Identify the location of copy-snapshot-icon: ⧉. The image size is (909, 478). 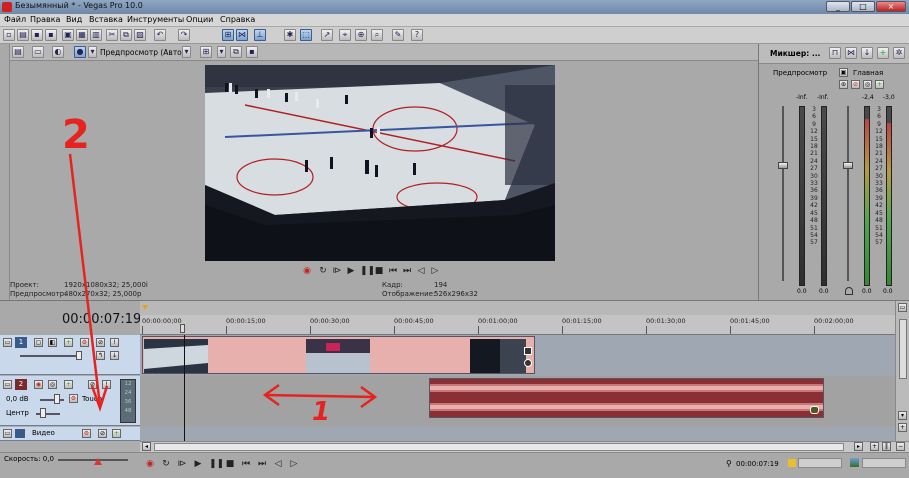
(236, 52).